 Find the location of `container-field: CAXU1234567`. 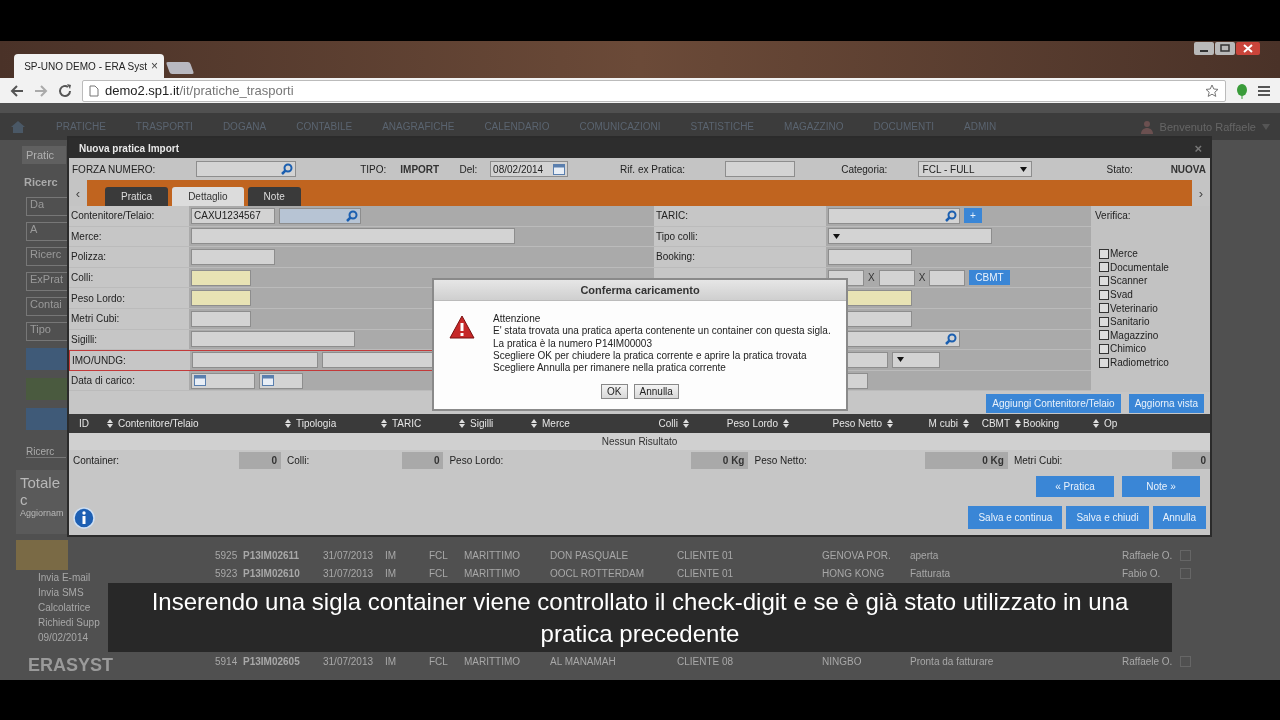

container-field: CAXU1234567 is located at coordinates (233, 215).